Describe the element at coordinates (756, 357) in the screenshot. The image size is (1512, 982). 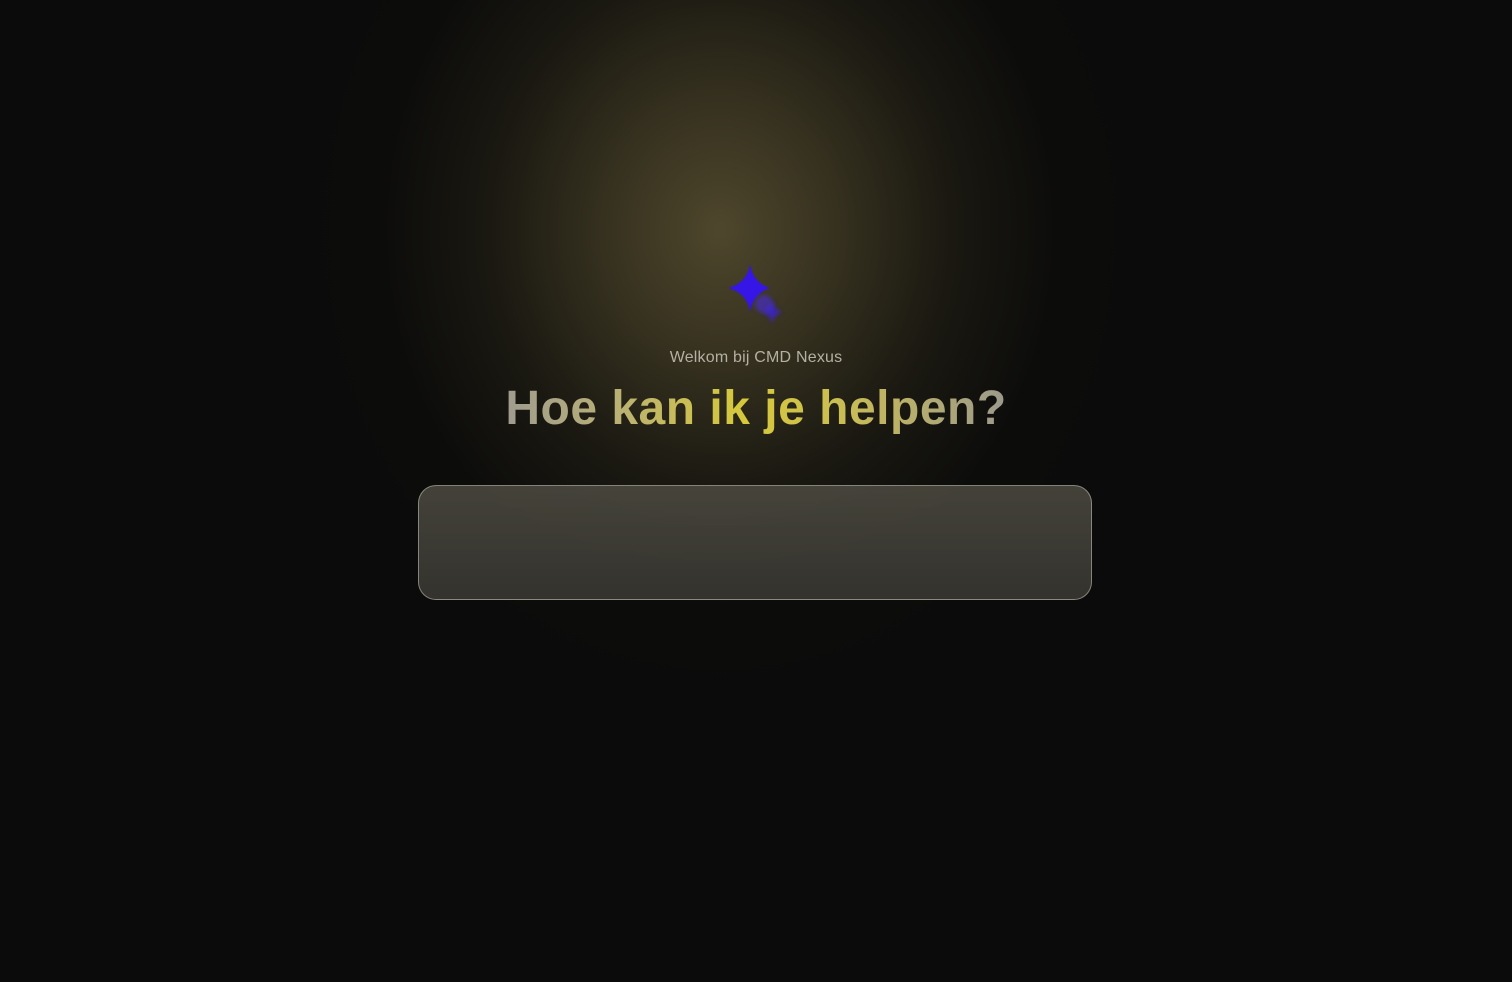
I see `welcome-text: Welkom bij CMD Nexus` at that location.